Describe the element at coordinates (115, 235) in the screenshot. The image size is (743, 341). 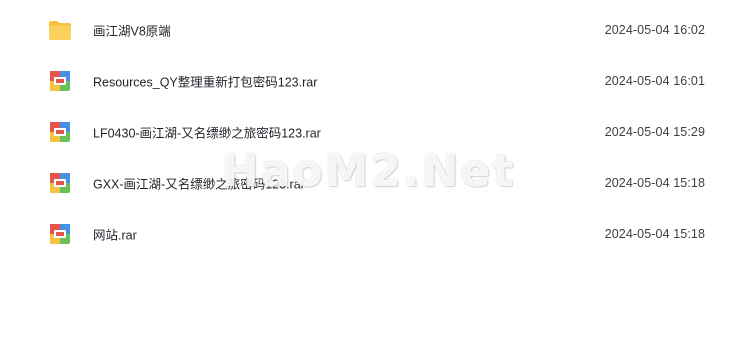
I see `file-name: 网站.rar` at that location.